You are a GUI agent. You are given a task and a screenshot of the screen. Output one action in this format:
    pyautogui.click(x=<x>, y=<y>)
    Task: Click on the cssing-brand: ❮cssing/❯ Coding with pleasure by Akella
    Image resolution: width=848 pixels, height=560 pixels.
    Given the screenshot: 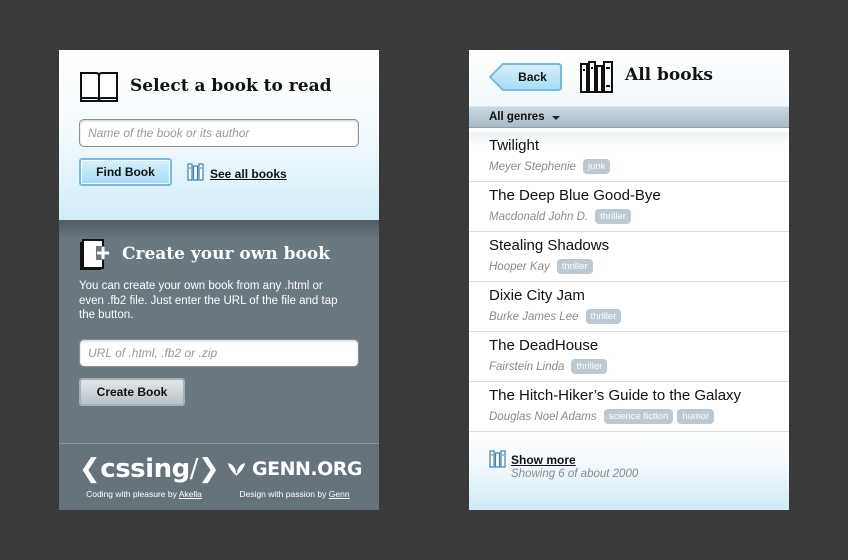 What is the action you would take?
    pyautogui.click(x=149, y=476)
    